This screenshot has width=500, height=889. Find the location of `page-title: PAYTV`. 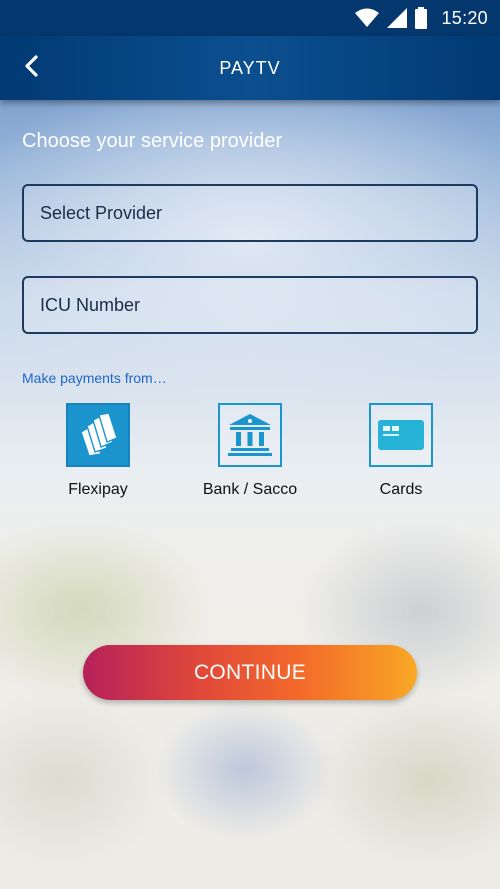

page-title: PAYTV is located at coordinates (250, 68).